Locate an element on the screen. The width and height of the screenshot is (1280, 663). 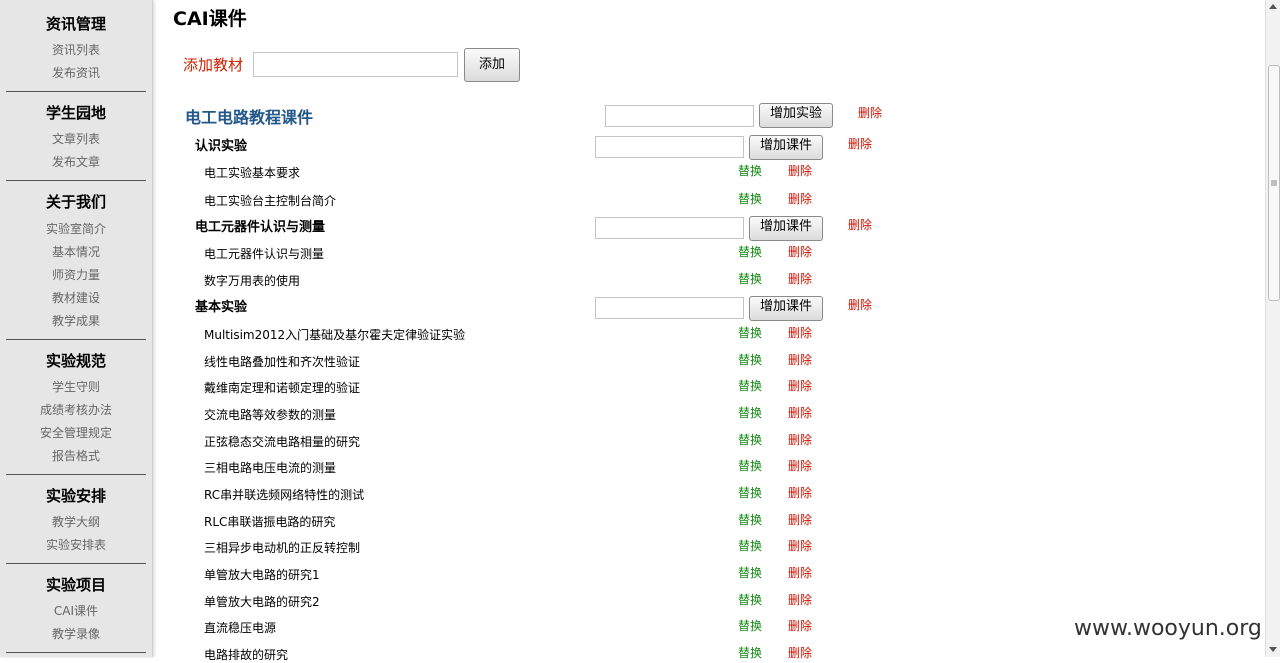
sidebar-link: 实验室简介 is located at coordinates (76, 229).